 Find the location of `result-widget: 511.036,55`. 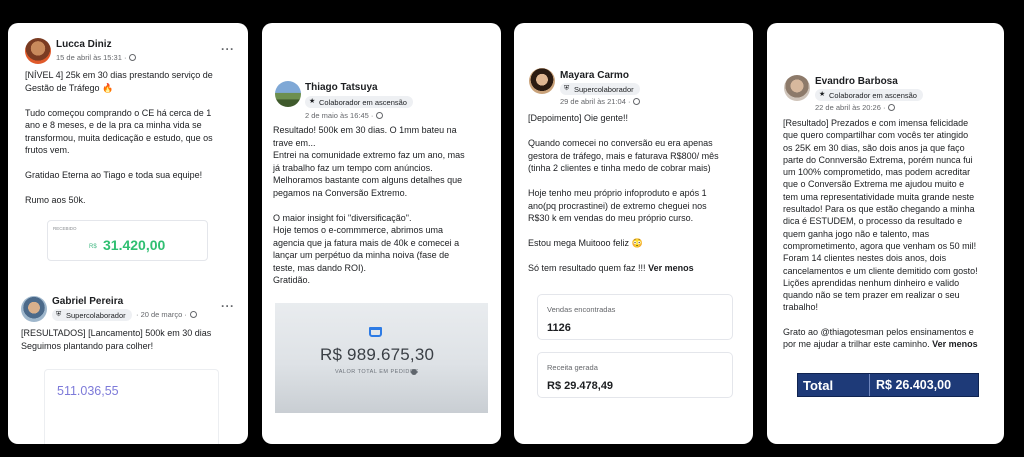

result-widget: 511.036,55 is located at coordinates (131, 406).